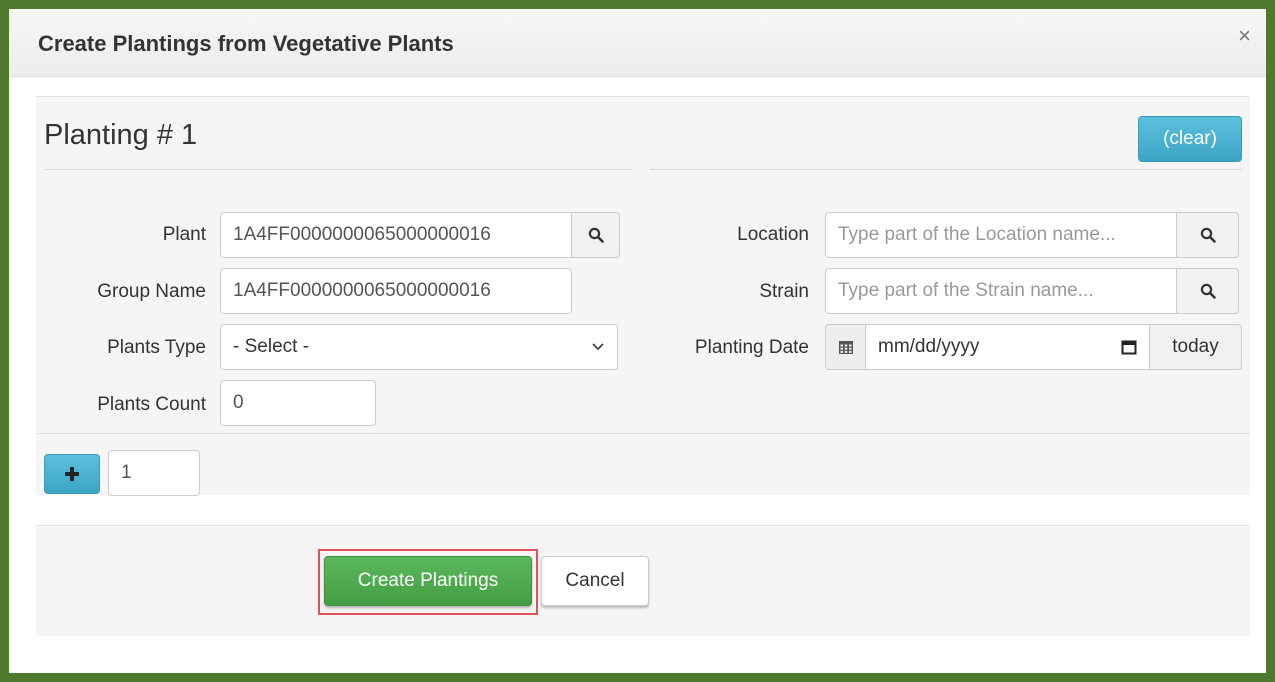 The width and height of the screenshot is (1275, 682). I want to click on close-button: ×, so click(1244, 36).